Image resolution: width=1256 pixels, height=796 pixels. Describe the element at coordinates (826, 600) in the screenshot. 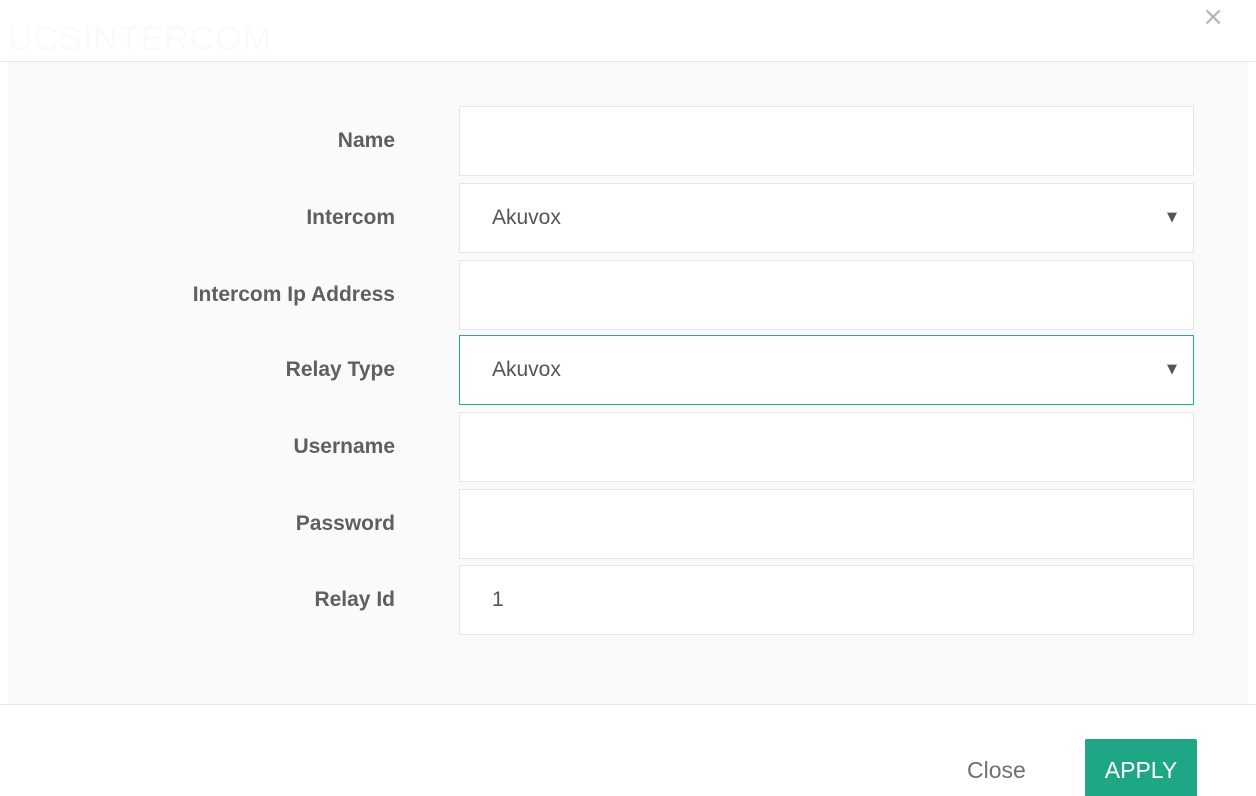

I see `relay-id-input: 1` at that location.